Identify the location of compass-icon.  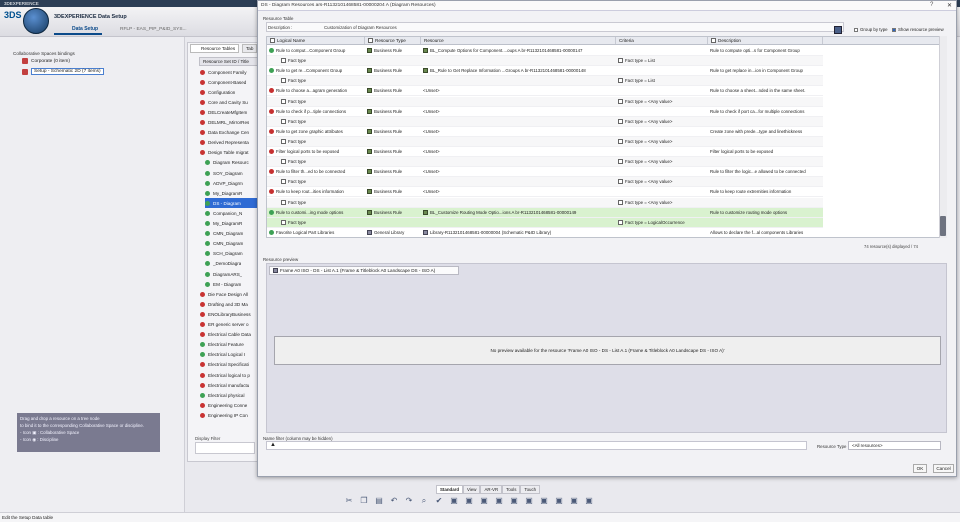
(36, 21).